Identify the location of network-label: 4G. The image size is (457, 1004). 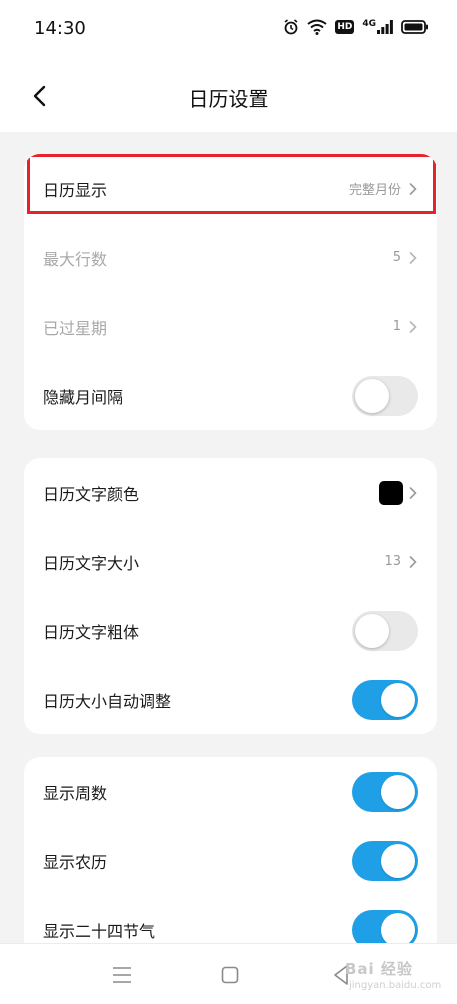
(369, 24).